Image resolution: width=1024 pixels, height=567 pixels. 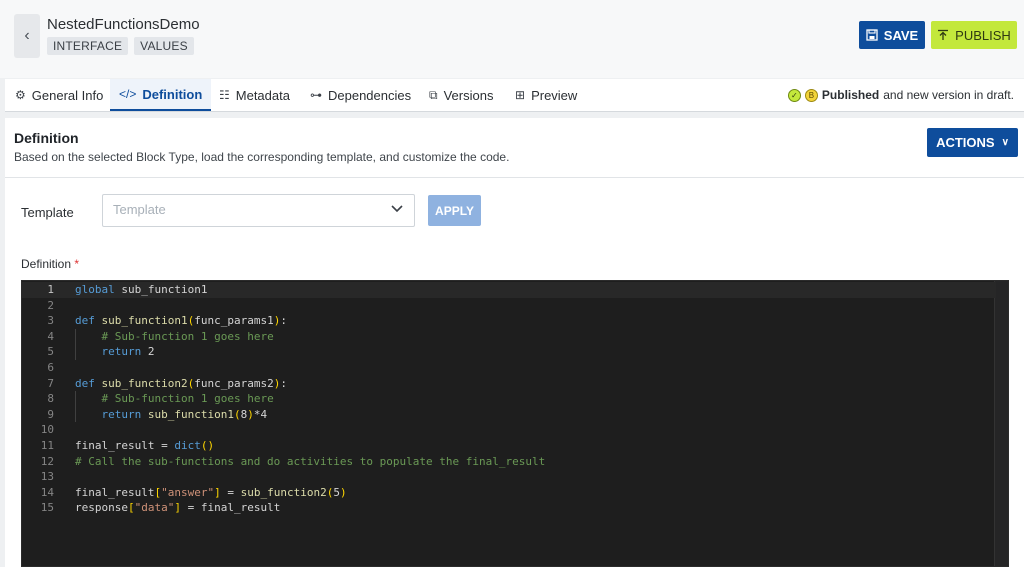 What do you see at coordinates (88, 46) in the screenshot?
I see `tag-interface: INTERFACE` at bounding box center [88, 46].